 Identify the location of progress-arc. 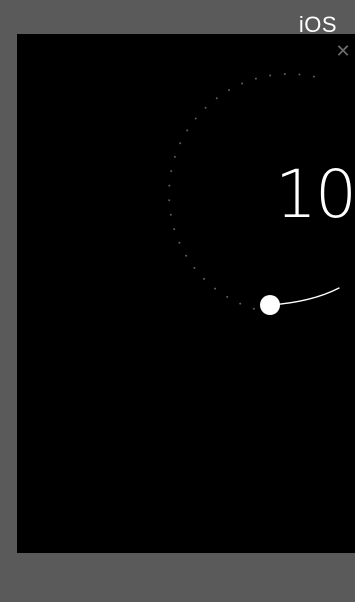
(304, 296).